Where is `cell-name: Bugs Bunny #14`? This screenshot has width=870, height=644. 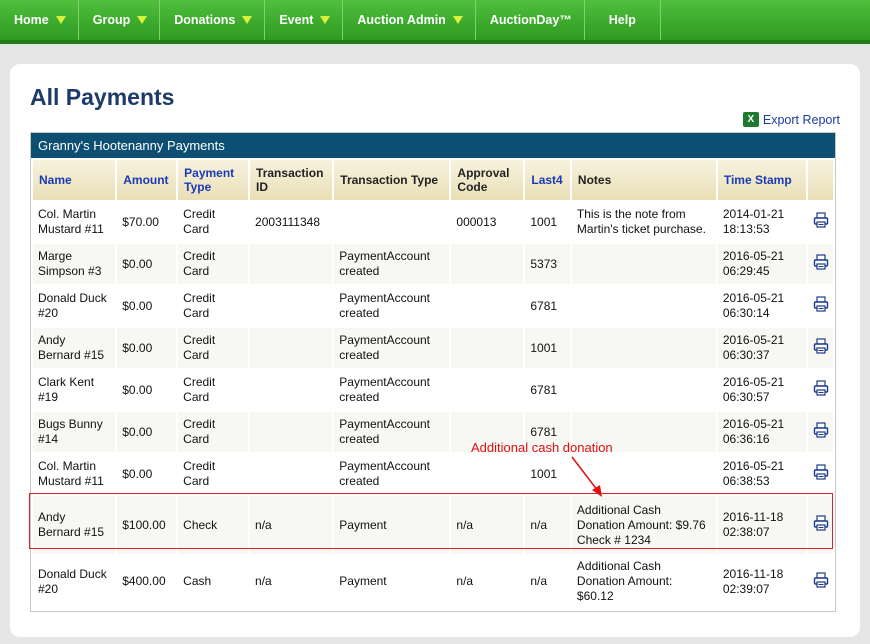 cell-name: Bugs Bunny #14 is located at coordinates (74, 432).